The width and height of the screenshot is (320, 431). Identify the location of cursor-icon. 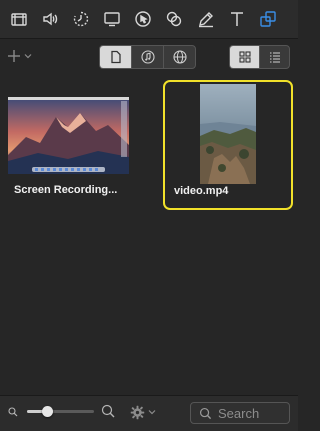
(143, 19).